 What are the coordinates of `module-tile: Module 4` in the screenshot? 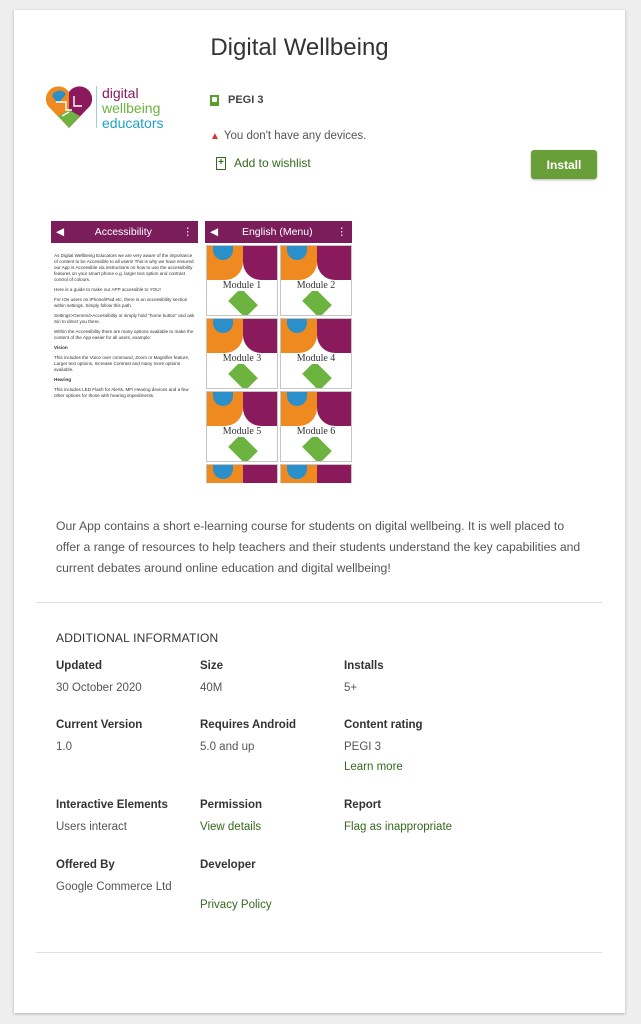 It's located at (316, 353).